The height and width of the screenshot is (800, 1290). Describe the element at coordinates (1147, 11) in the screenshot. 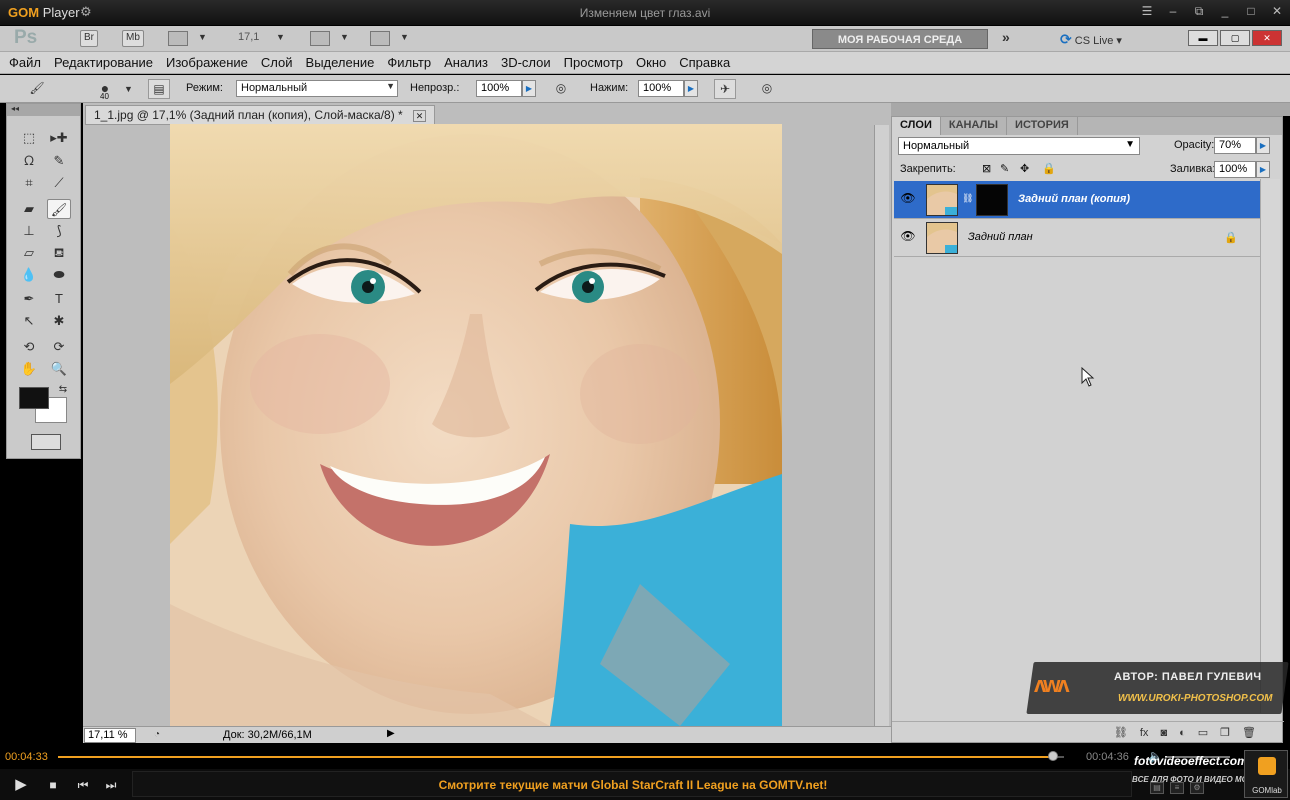

I see `menu-icon: ☰` at that location.